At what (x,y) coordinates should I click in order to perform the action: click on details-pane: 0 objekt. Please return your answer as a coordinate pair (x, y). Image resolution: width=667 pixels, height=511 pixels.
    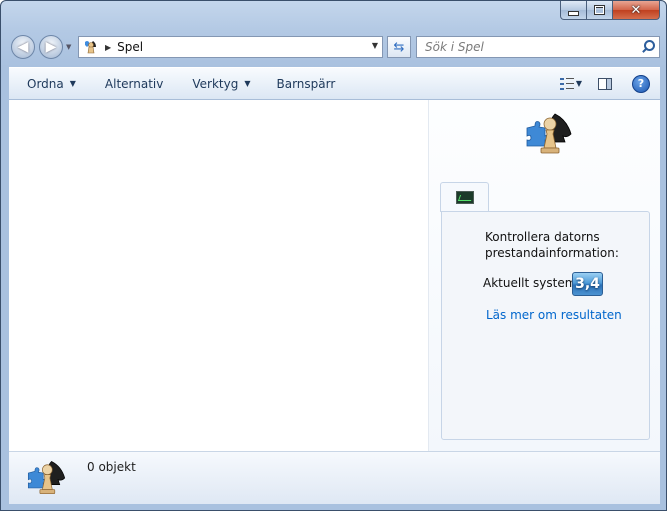
    Looking at the image, I should click on (334, 477).